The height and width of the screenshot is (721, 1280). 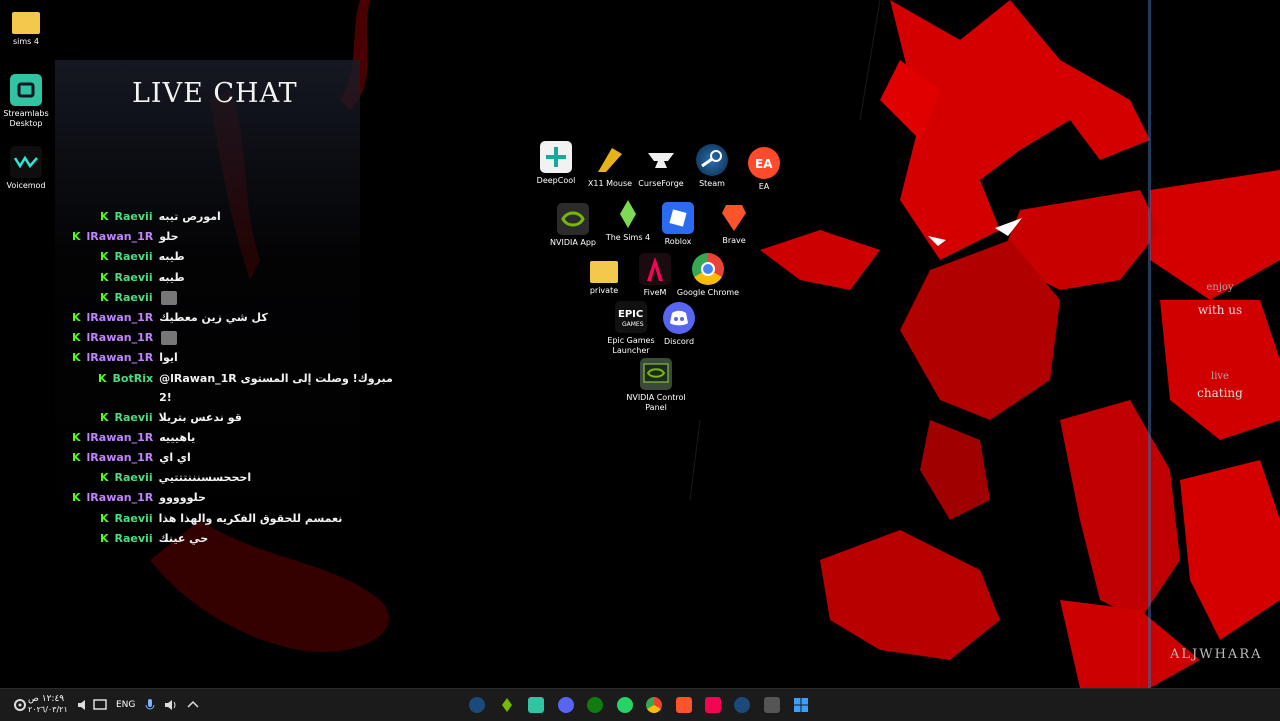 I want to click on overlay-chating-text: chating, so click(x=1220, y=393).